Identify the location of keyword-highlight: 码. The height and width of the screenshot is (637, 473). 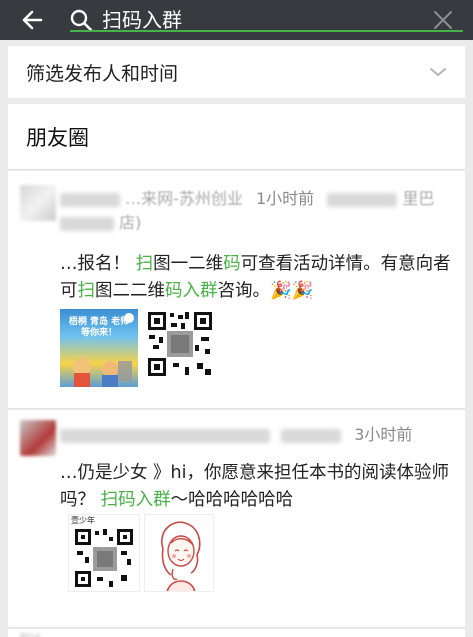
(232, 264).